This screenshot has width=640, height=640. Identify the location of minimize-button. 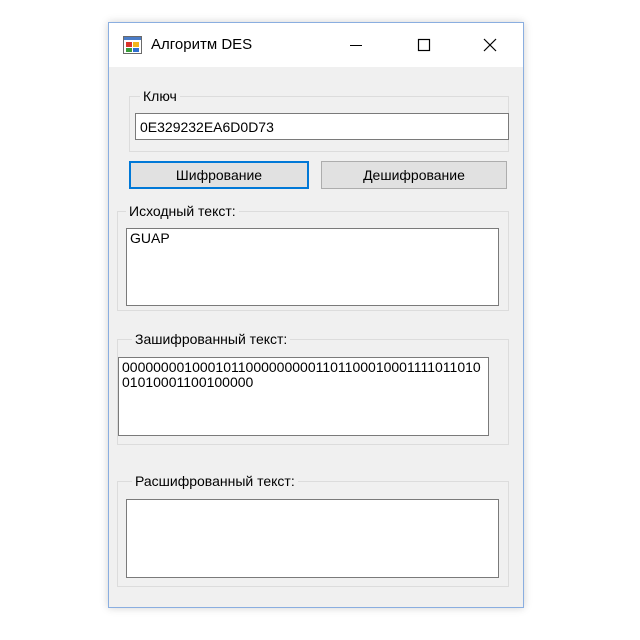
(356, 45).